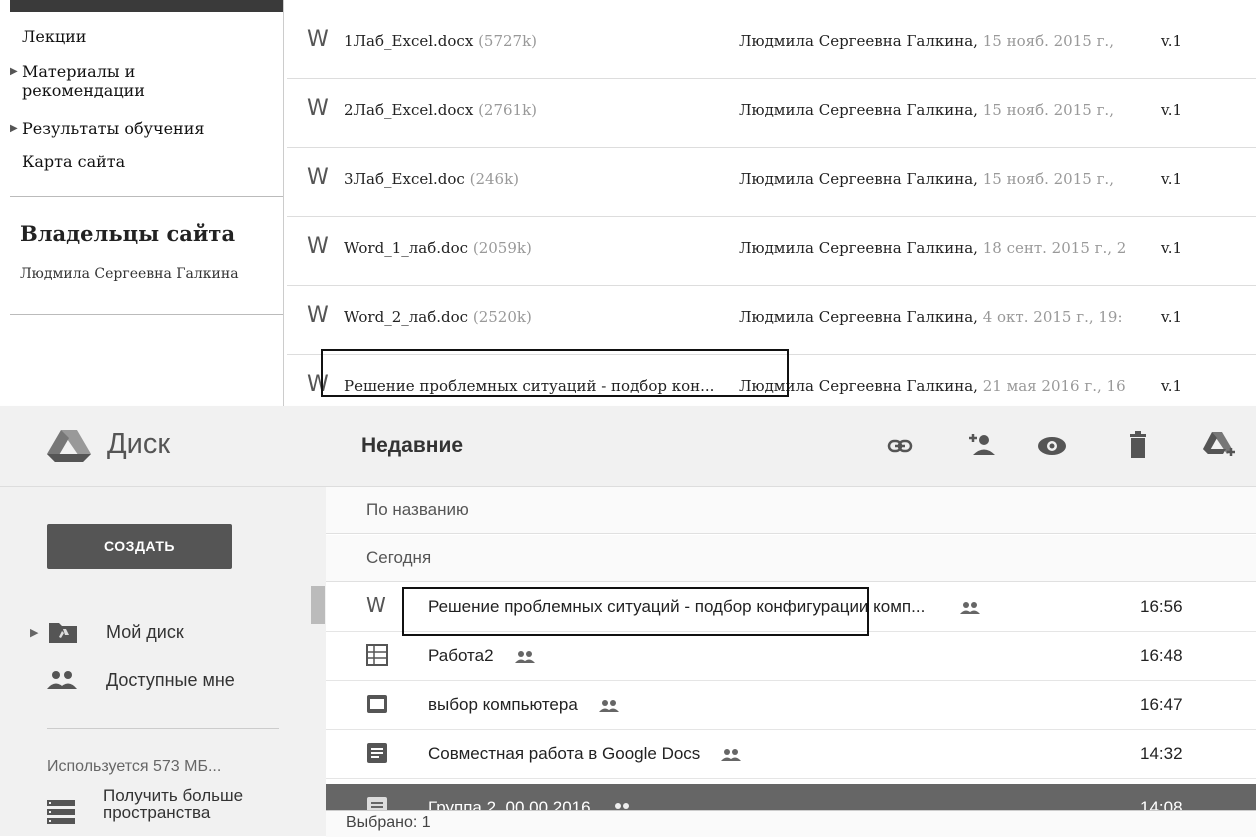 The image size is (1256, 837). I want to click on drive-logo-icon, so click(69, 446).